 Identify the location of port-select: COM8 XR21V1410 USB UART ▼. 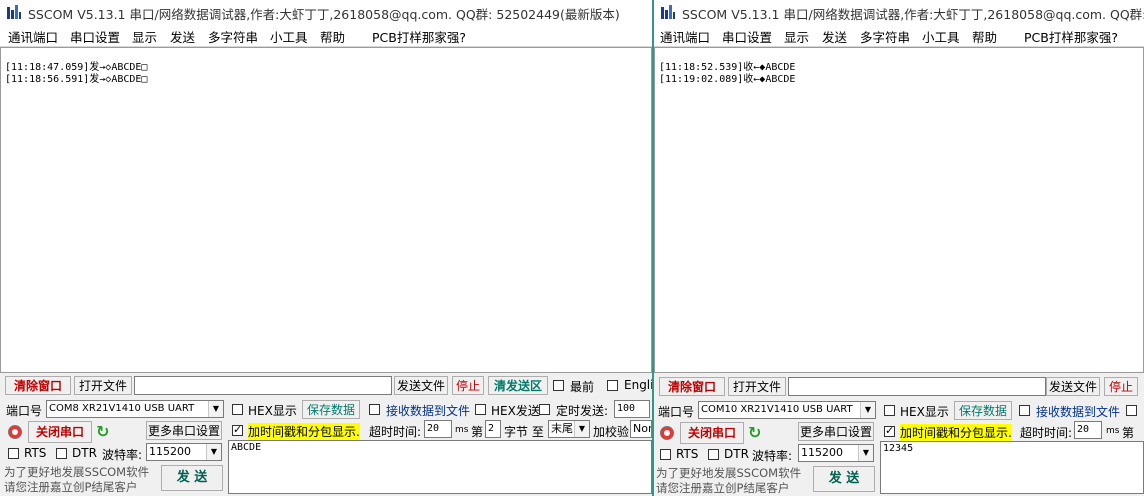
(135, 409).